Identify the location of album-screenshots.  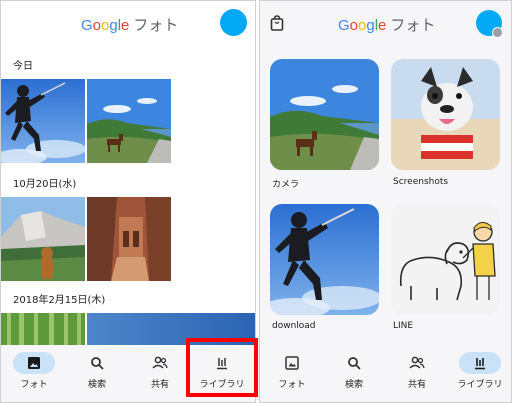
(445, 114).